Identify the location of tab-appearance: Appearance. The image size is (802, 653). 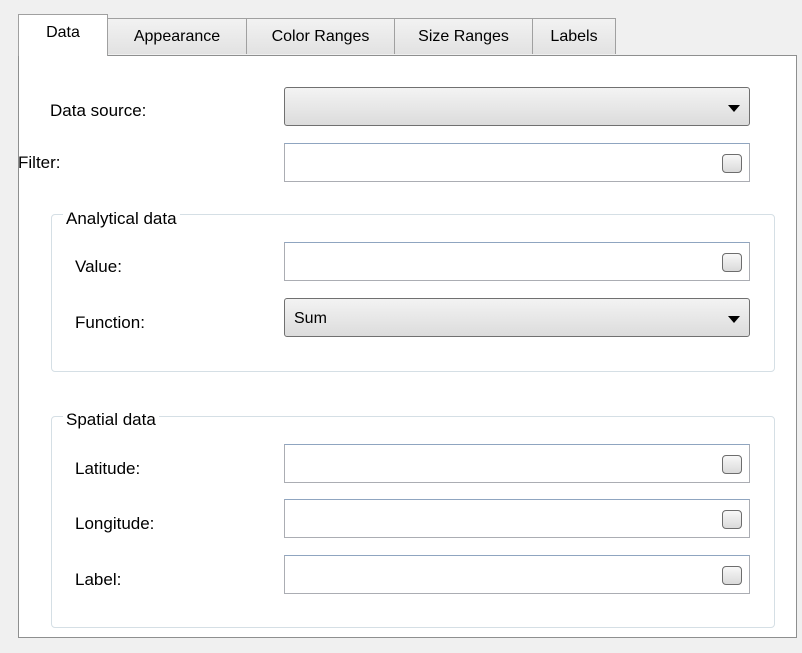
(177, 36).